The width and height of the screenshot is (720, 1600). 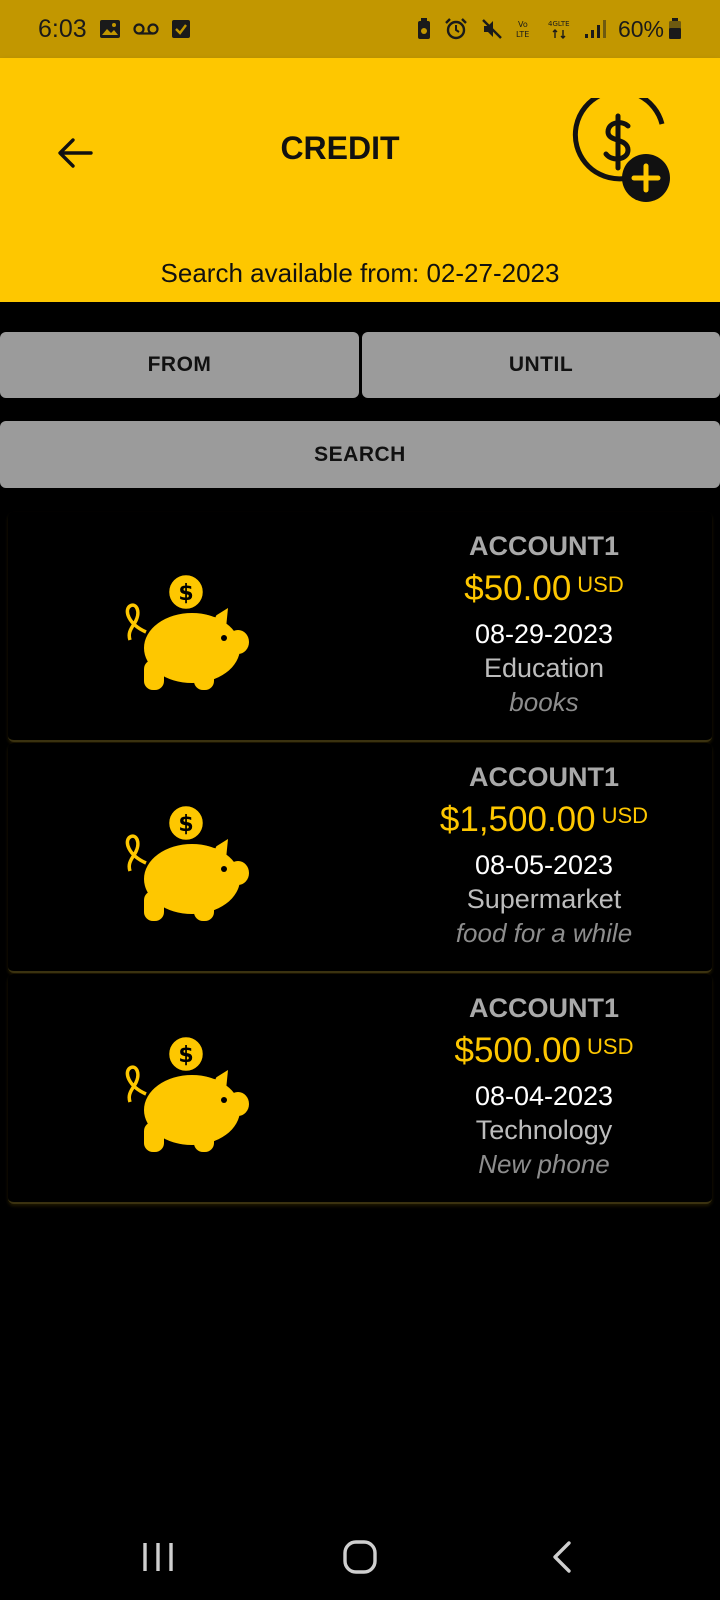 What do you see at coordinates (456, 29) in the screenshot?
I see `alarm-icon` at bounding box center [456, 29].